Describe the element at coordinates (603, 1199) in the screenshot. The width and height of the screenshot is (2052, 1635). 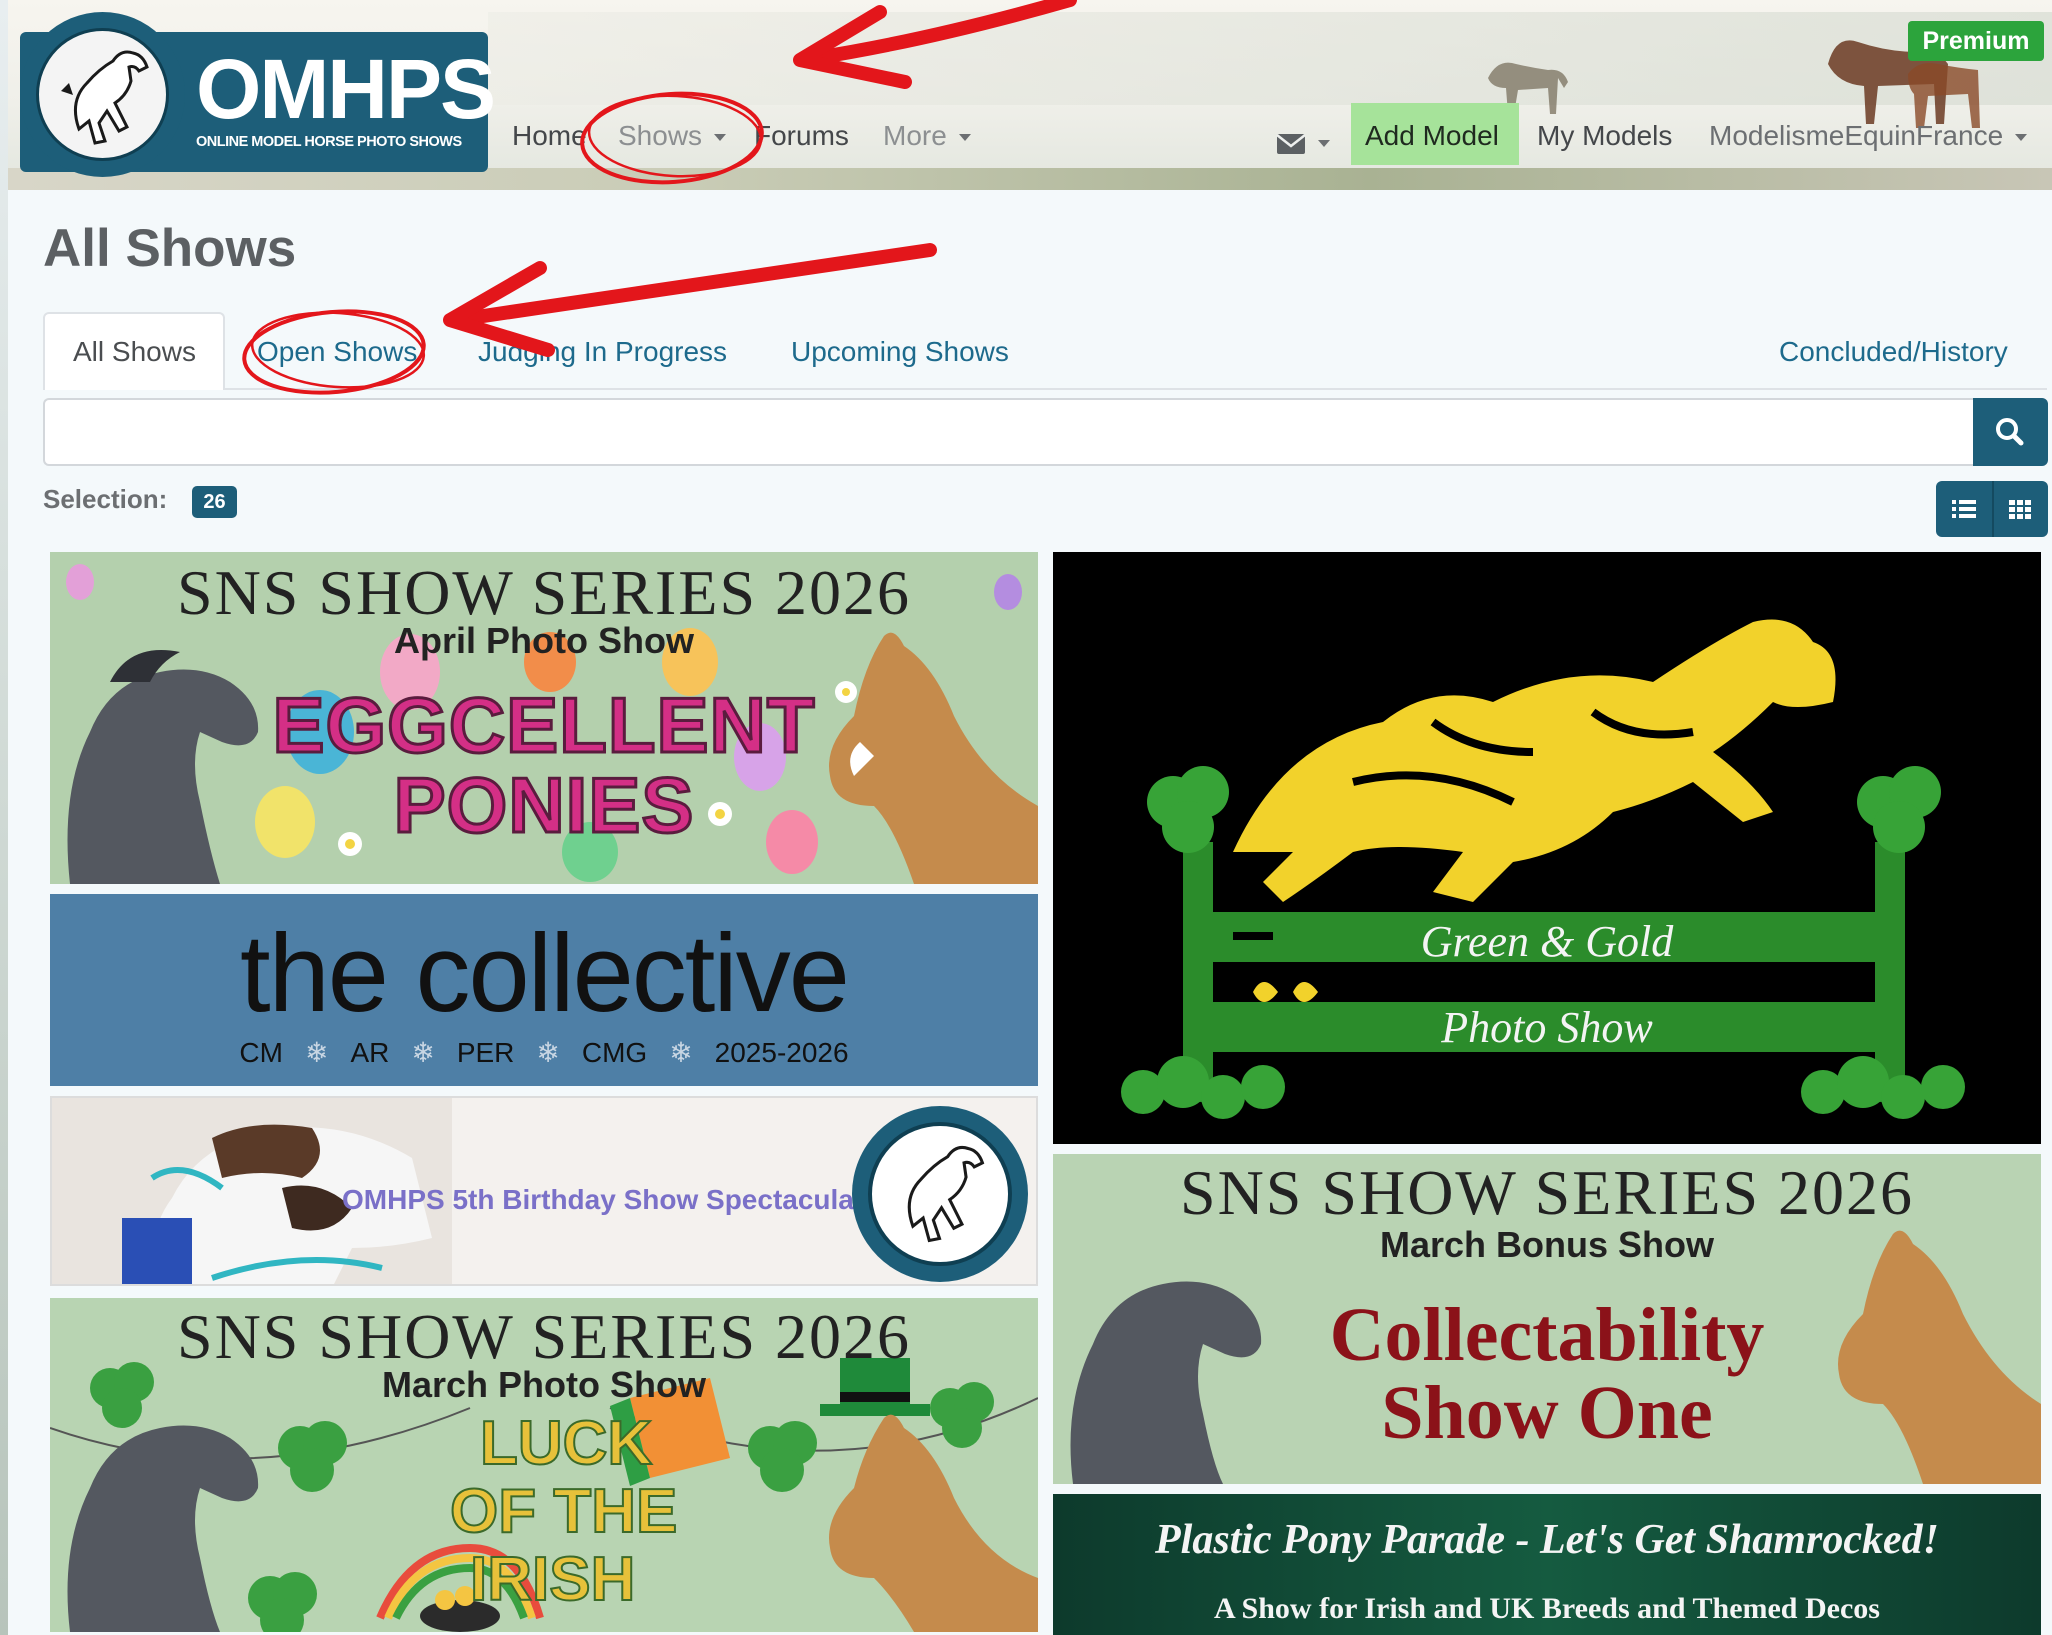
I see `birthday-title: OMHPS 5th Birthday Show Spectacular` at that location.